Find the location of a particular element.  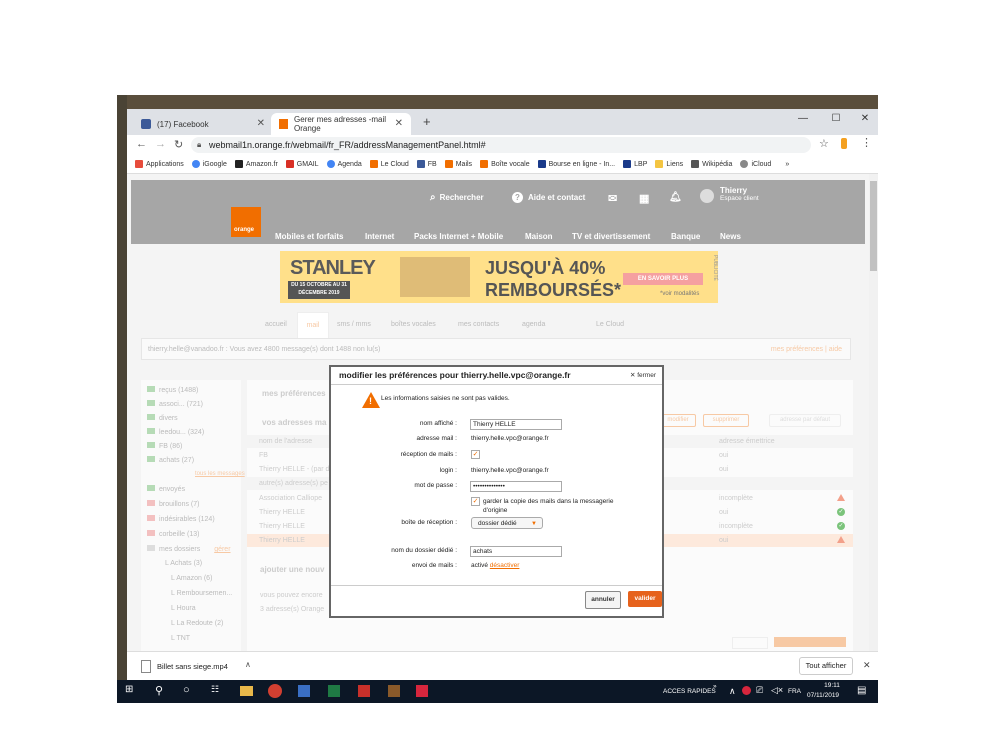

nav-news: News is located at coordinates (730, 236).